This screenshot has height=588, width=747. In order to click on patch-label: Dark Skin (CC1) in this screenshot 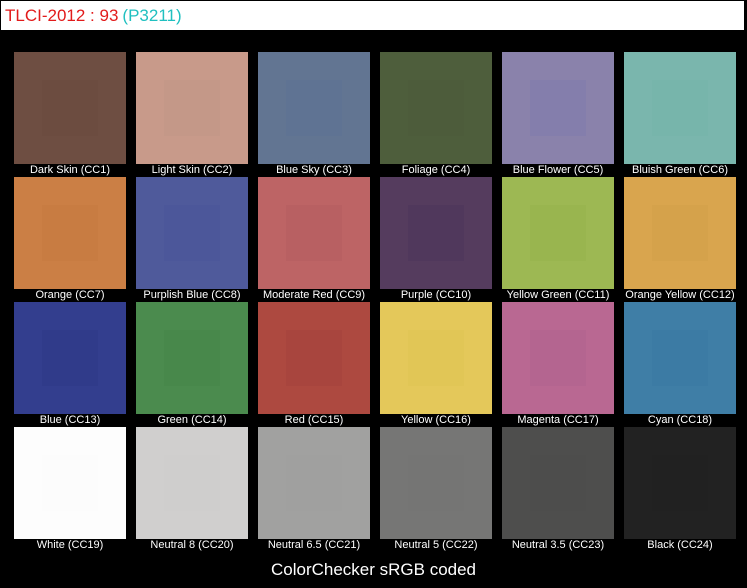, I will do `click(70, 170)`.